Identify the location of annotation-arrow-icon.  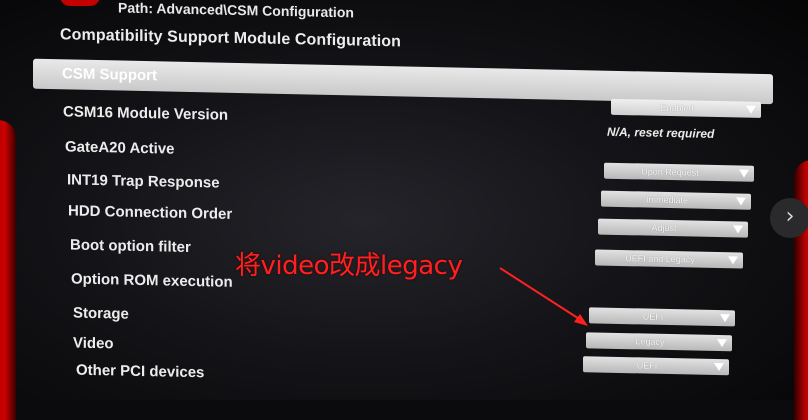
(543, 296).